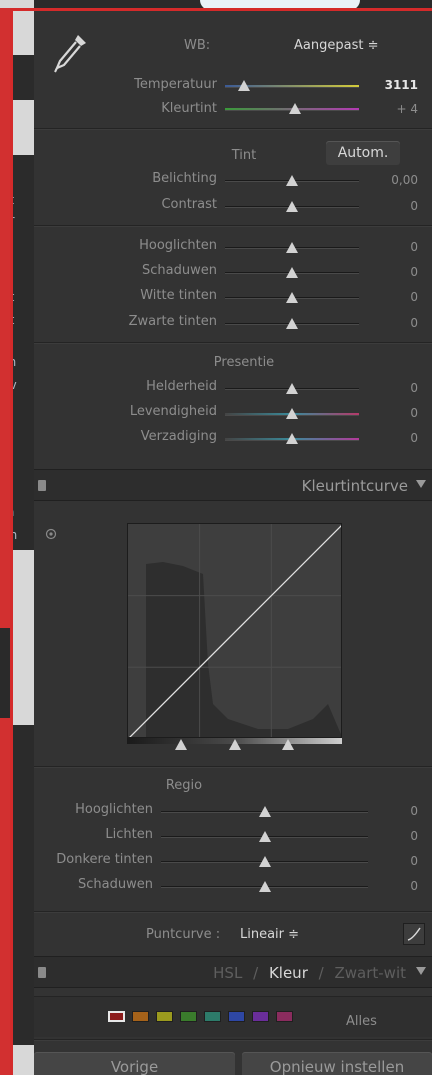 The image size is (432, 1075). I want to click on tone-curve-header: Kleurtintcurve, so click(233, 485).